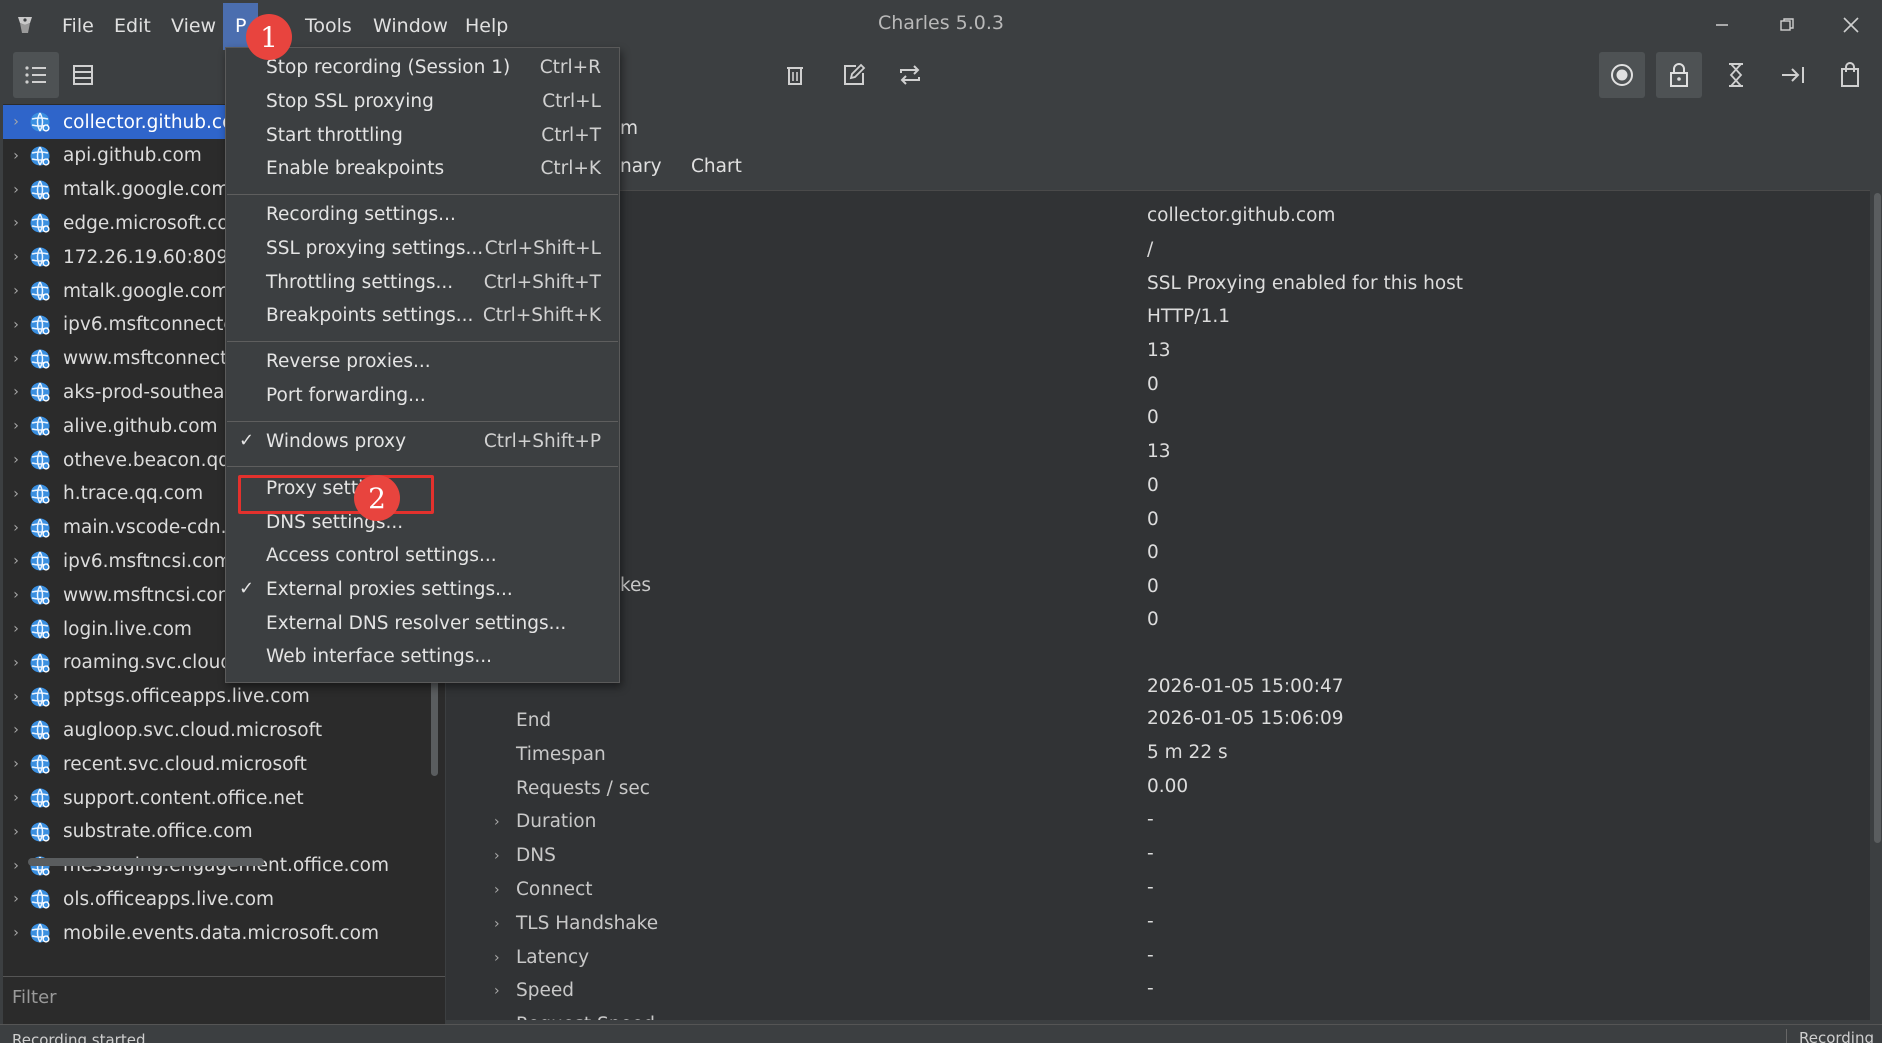  What do you see at coordinates (422, 250) in the screenshot?
I see `menu-item-ssl-proxying-settings: SSL proxying settings... Ctrl+Shift+L` at bounding box center [422, 250].